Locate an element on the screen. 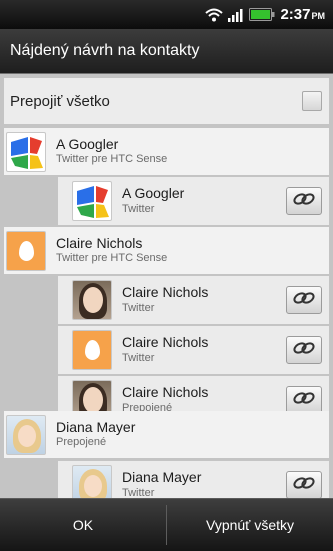 Image resolution: width=333 pixels, height=551 pixels. relink-all-checkbox is located at coordinates (312, 101).